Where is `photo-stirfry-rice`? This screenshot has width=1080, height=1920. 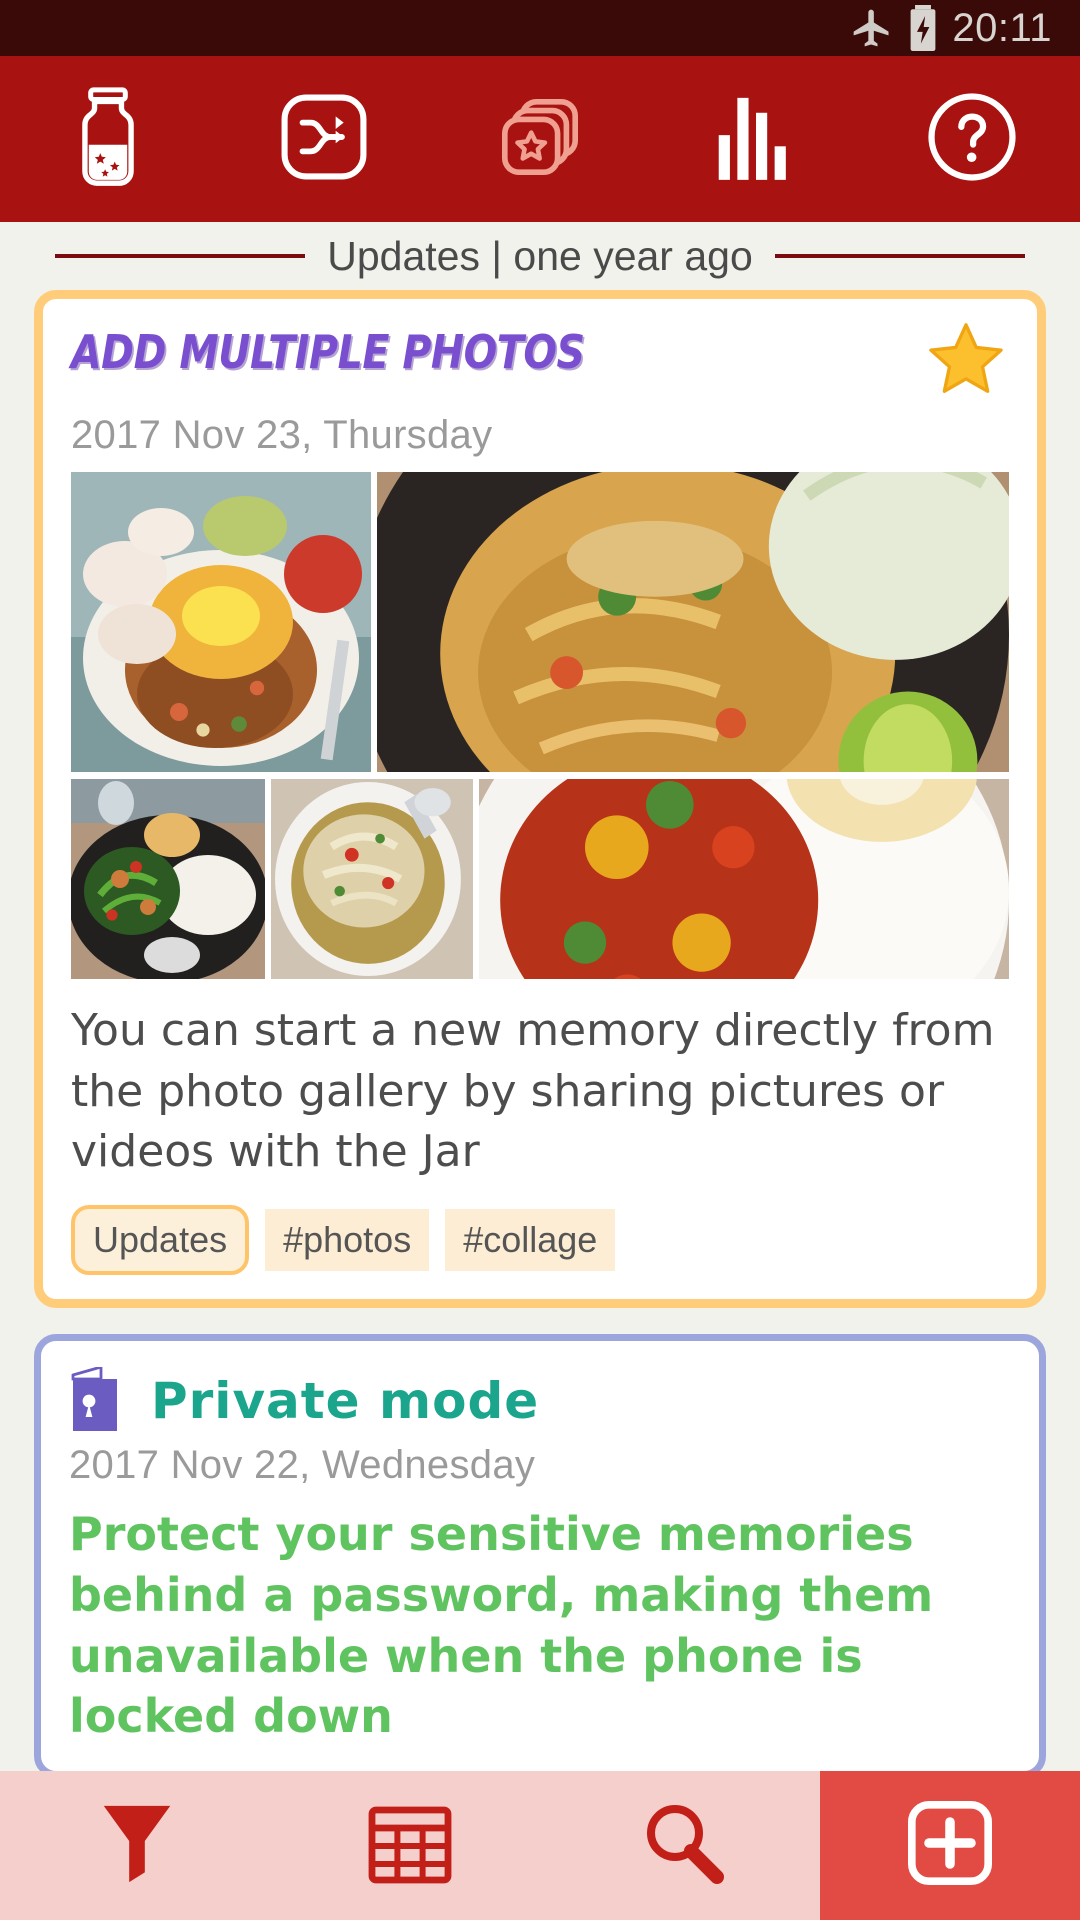 photo-stirfry-rice is located at coordinates (168, 879).